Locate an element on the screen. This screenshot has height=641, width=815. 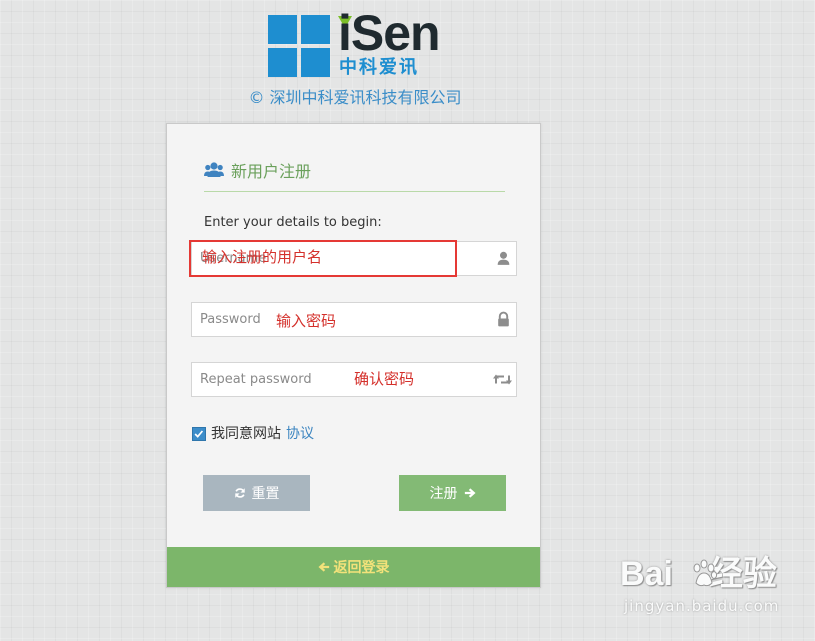
register-button: 注册 is located at coordinates (452, 493).